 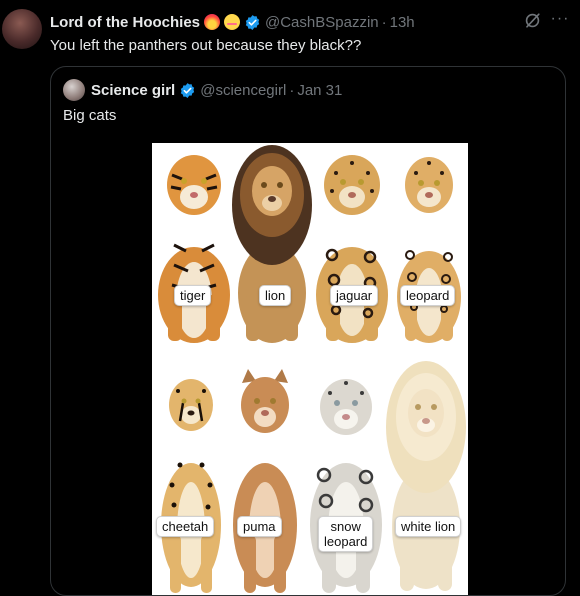 What do you see at coordinates (243, 90) in the screenshot?
I see `quoted-author-handle: @sciencegirl` at bounding box center [243, 90].